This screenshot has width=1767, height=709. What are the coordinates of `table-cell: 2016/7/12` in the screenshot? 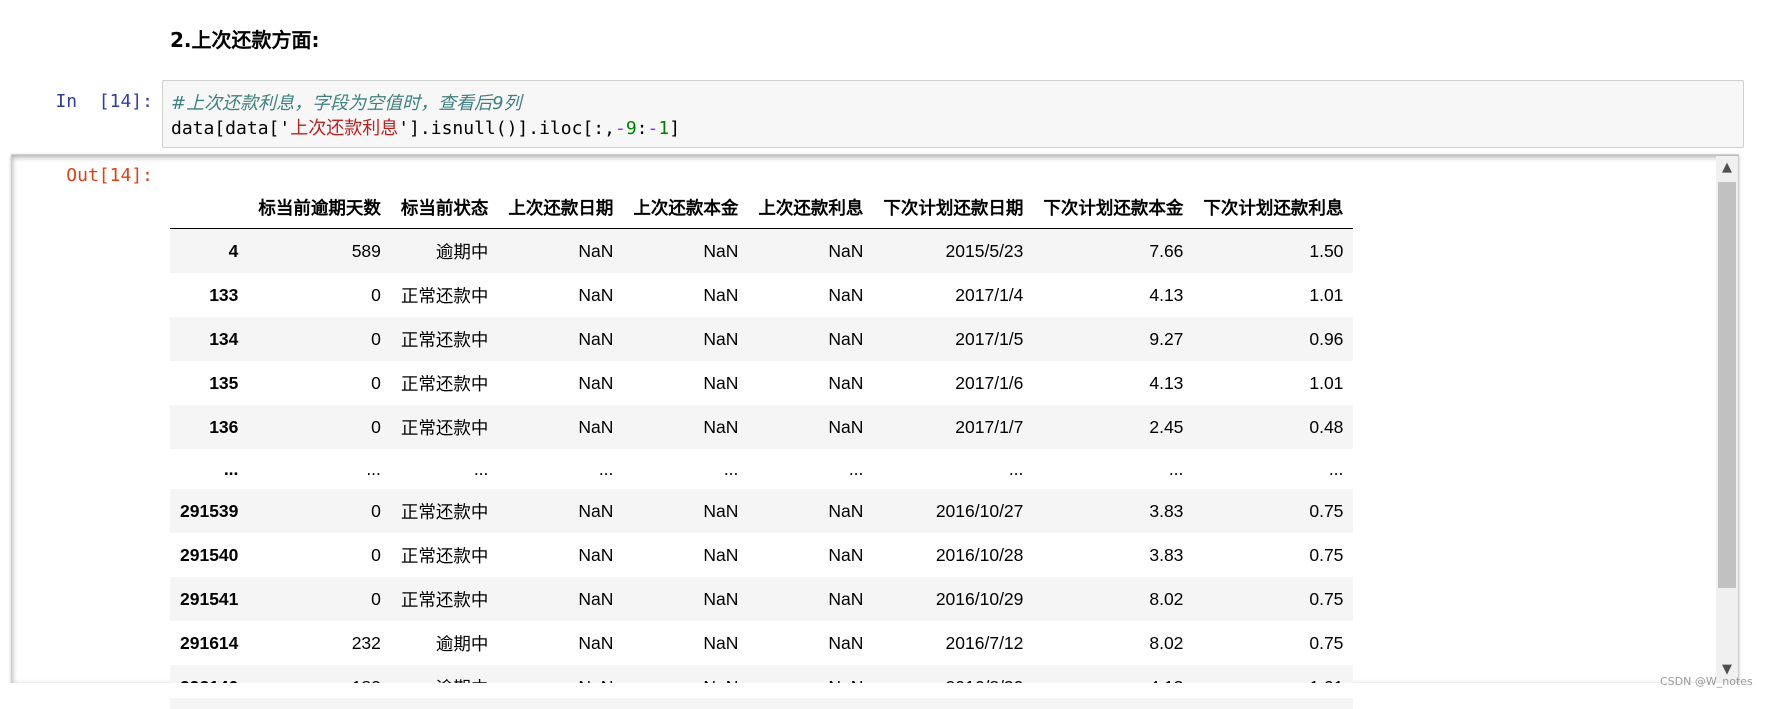 It's located at (984, 642).